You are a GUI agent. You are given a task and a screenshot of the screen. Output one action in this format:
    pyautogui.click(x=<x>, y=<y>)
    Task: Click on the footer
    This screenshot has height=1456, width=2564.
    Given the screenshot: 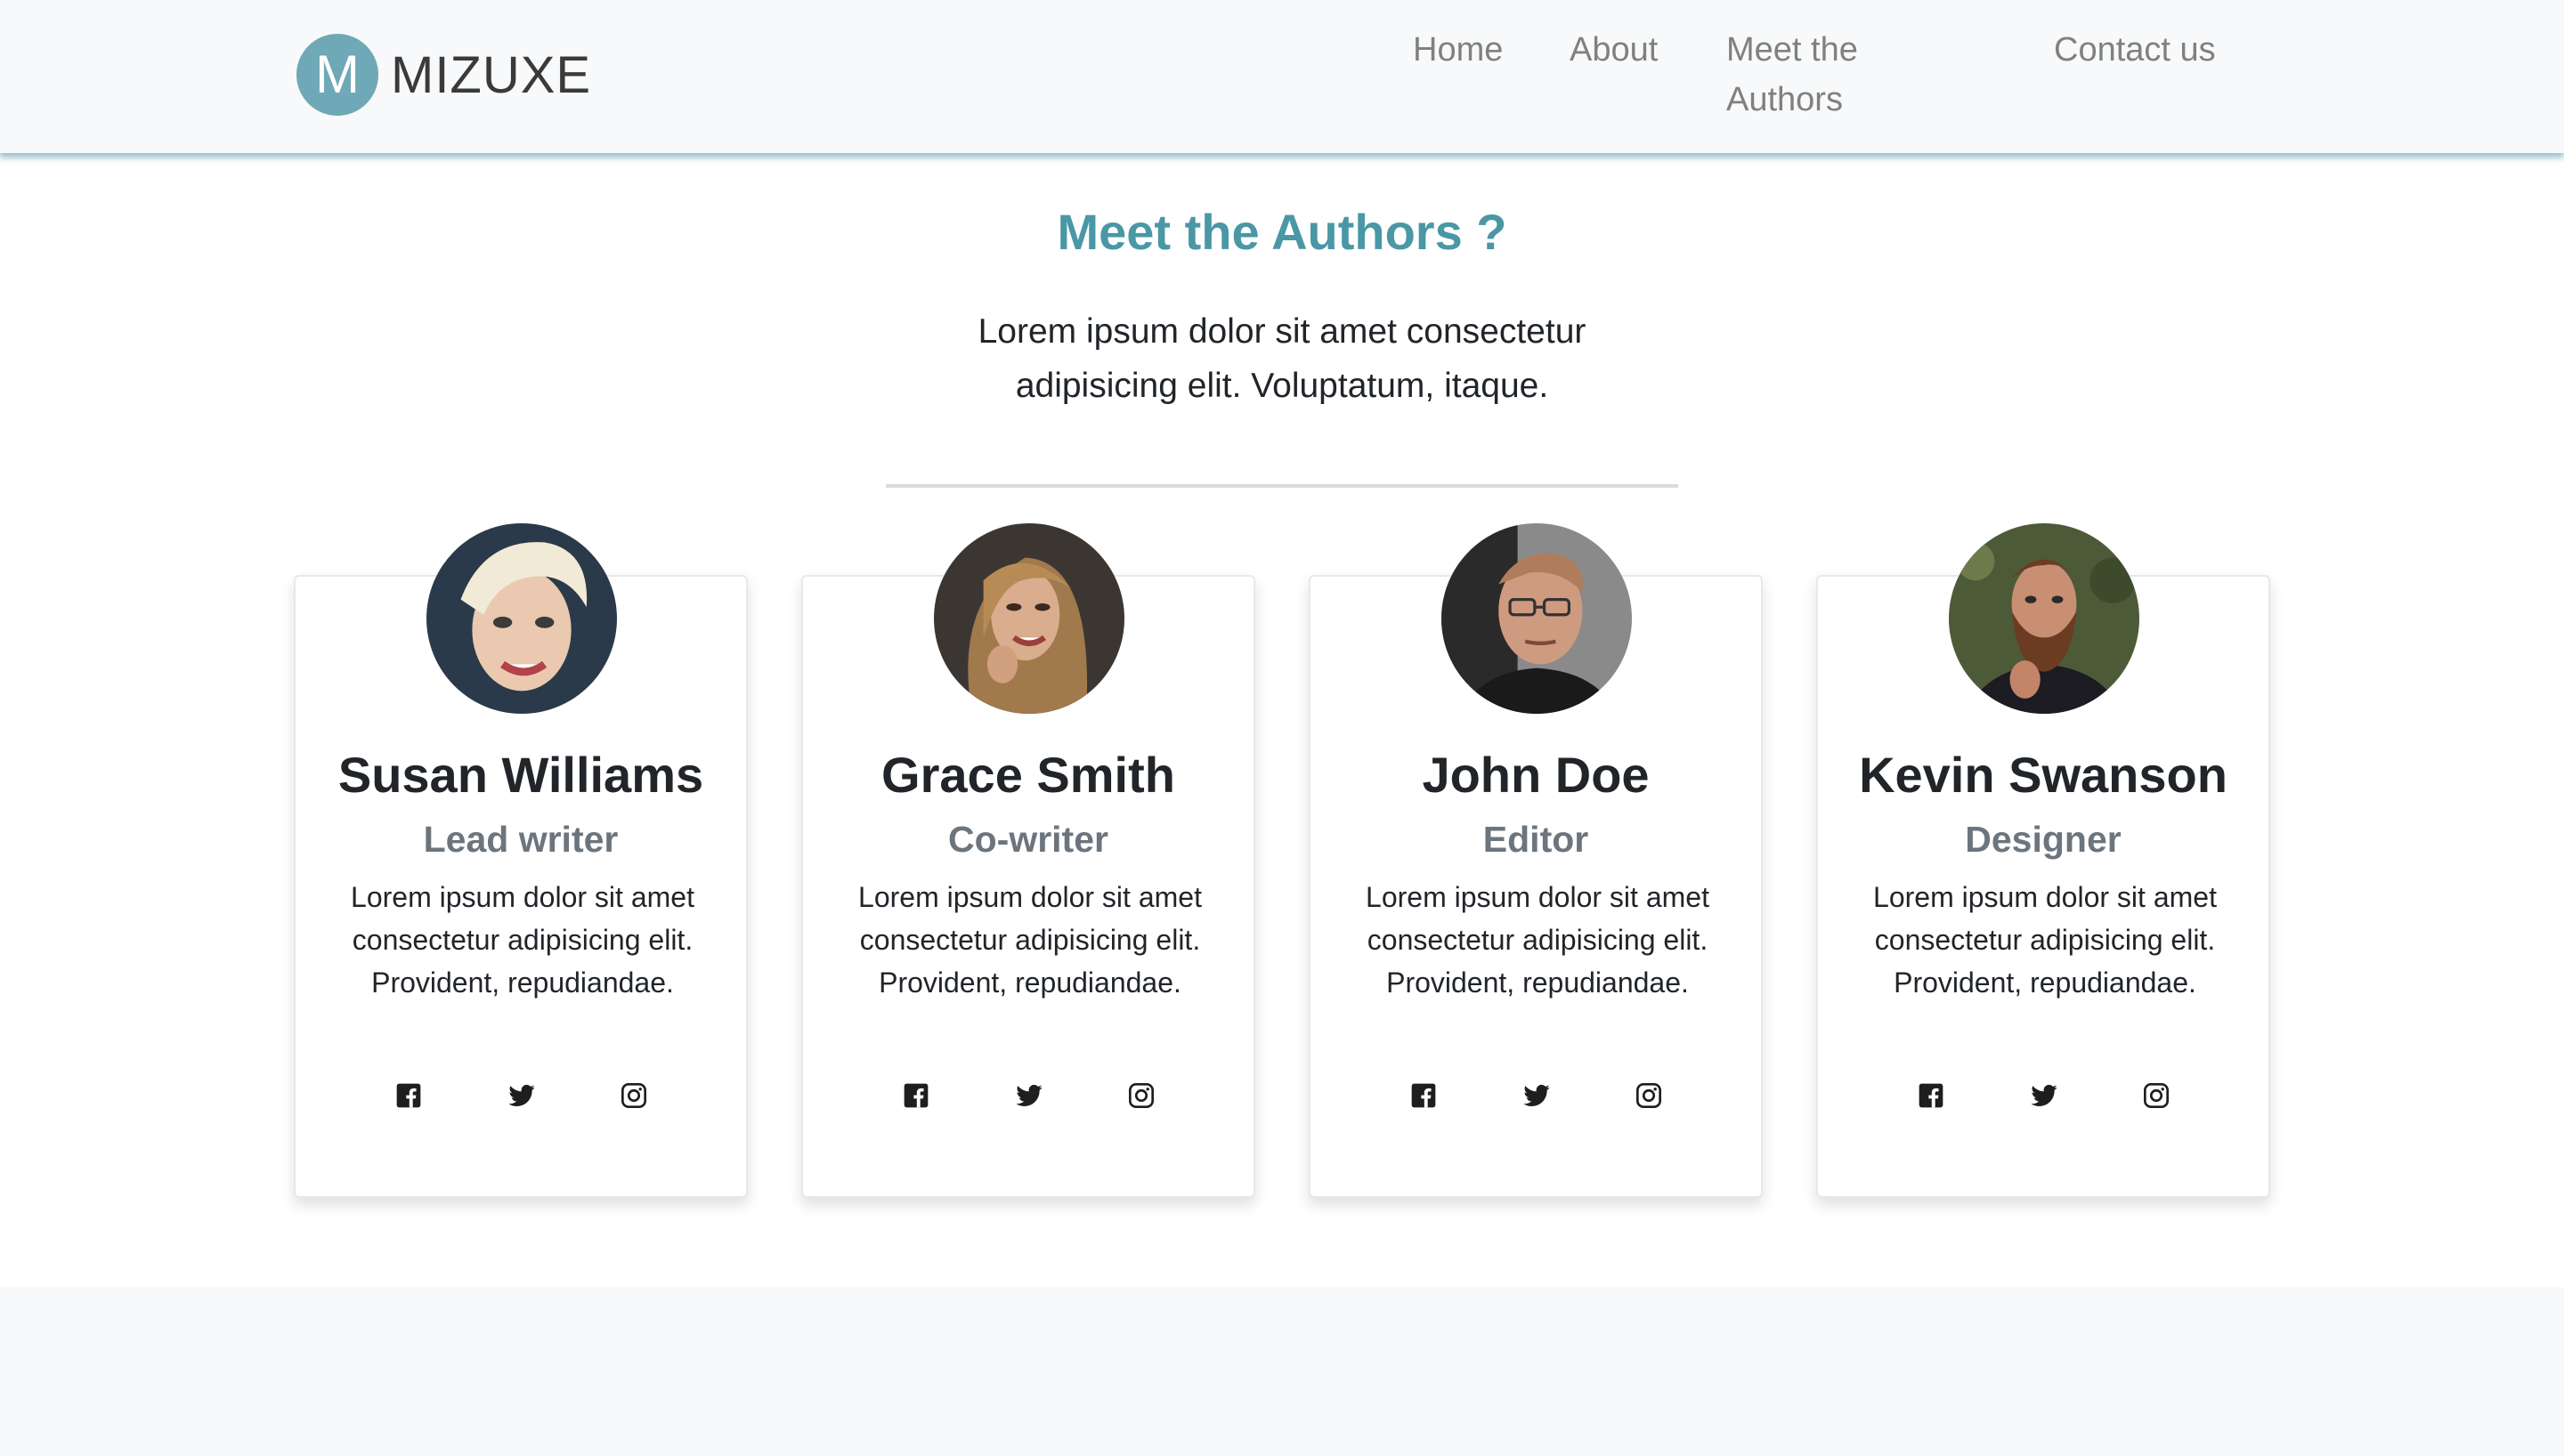 What is the action you would take?
    pyautogui.click(x=1282, y=1371)
    